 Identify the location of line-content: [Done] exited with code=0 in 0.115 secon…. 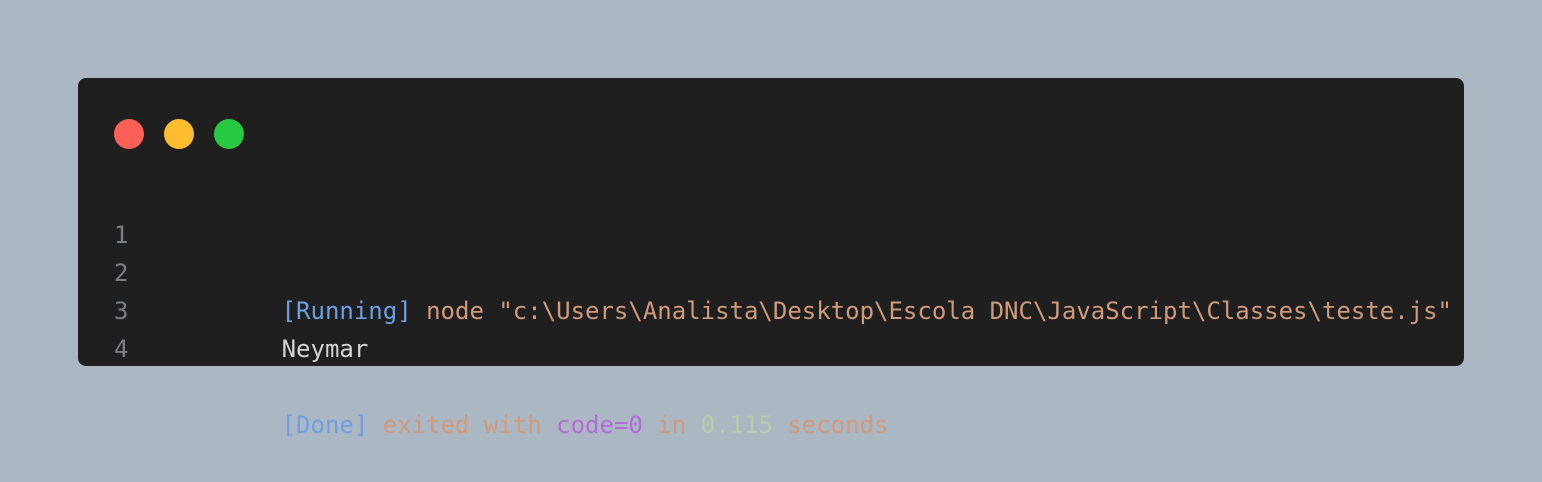
(527, 425).